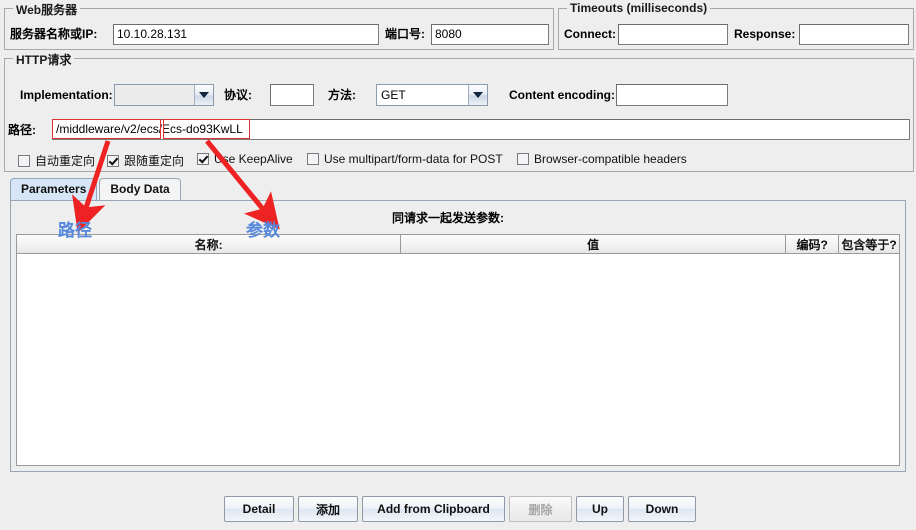 Image resolution: width=916 pixels, height=530 pixels. What do you see at coordinates (413, 159) in the screenshot?
I see `checkbox-label: Use multipart/form-data for POST` at bounding box center [413, 159].